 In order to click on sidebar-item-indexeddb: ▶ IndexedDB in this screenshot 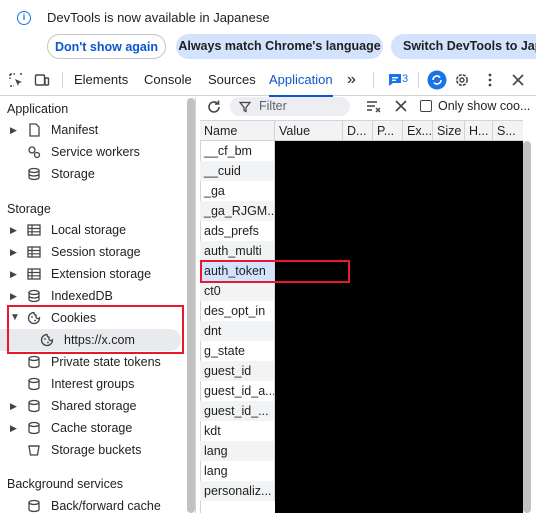, I will do `click(93, 296)`.